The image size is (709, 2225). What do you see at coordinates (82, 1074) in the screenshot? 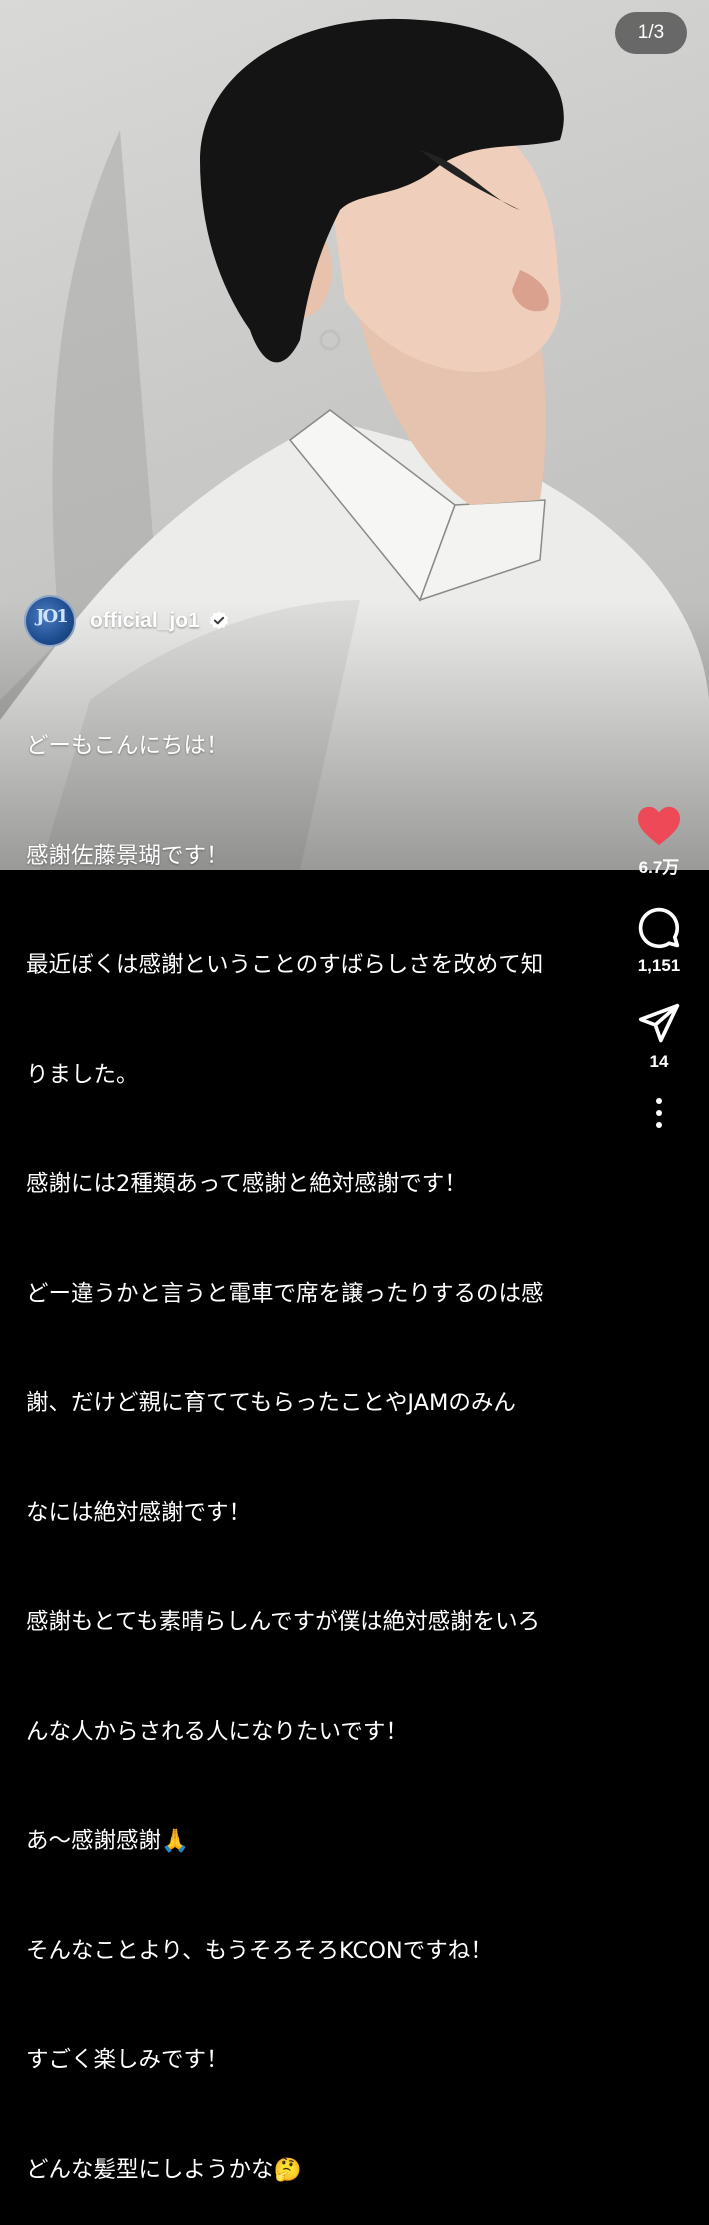
I see `caption-line: りました。` at bounding box center [82, 1074].